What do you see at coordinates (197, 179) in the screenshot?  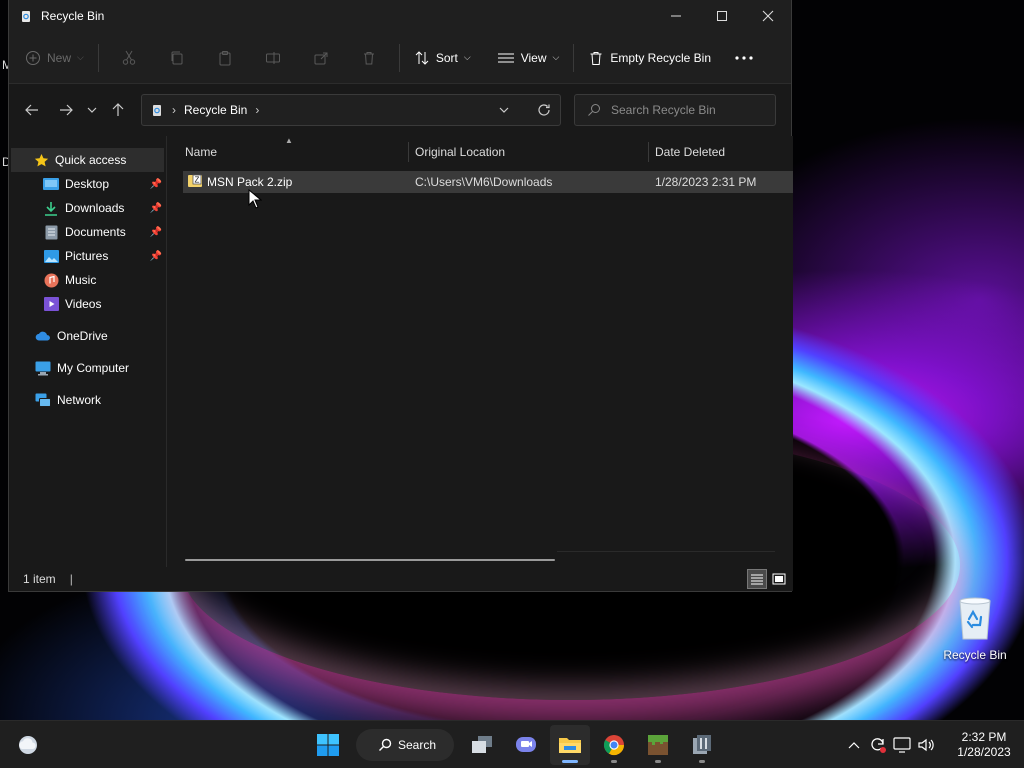 I see `svg-text: Z` at bounding box center [197, 179].